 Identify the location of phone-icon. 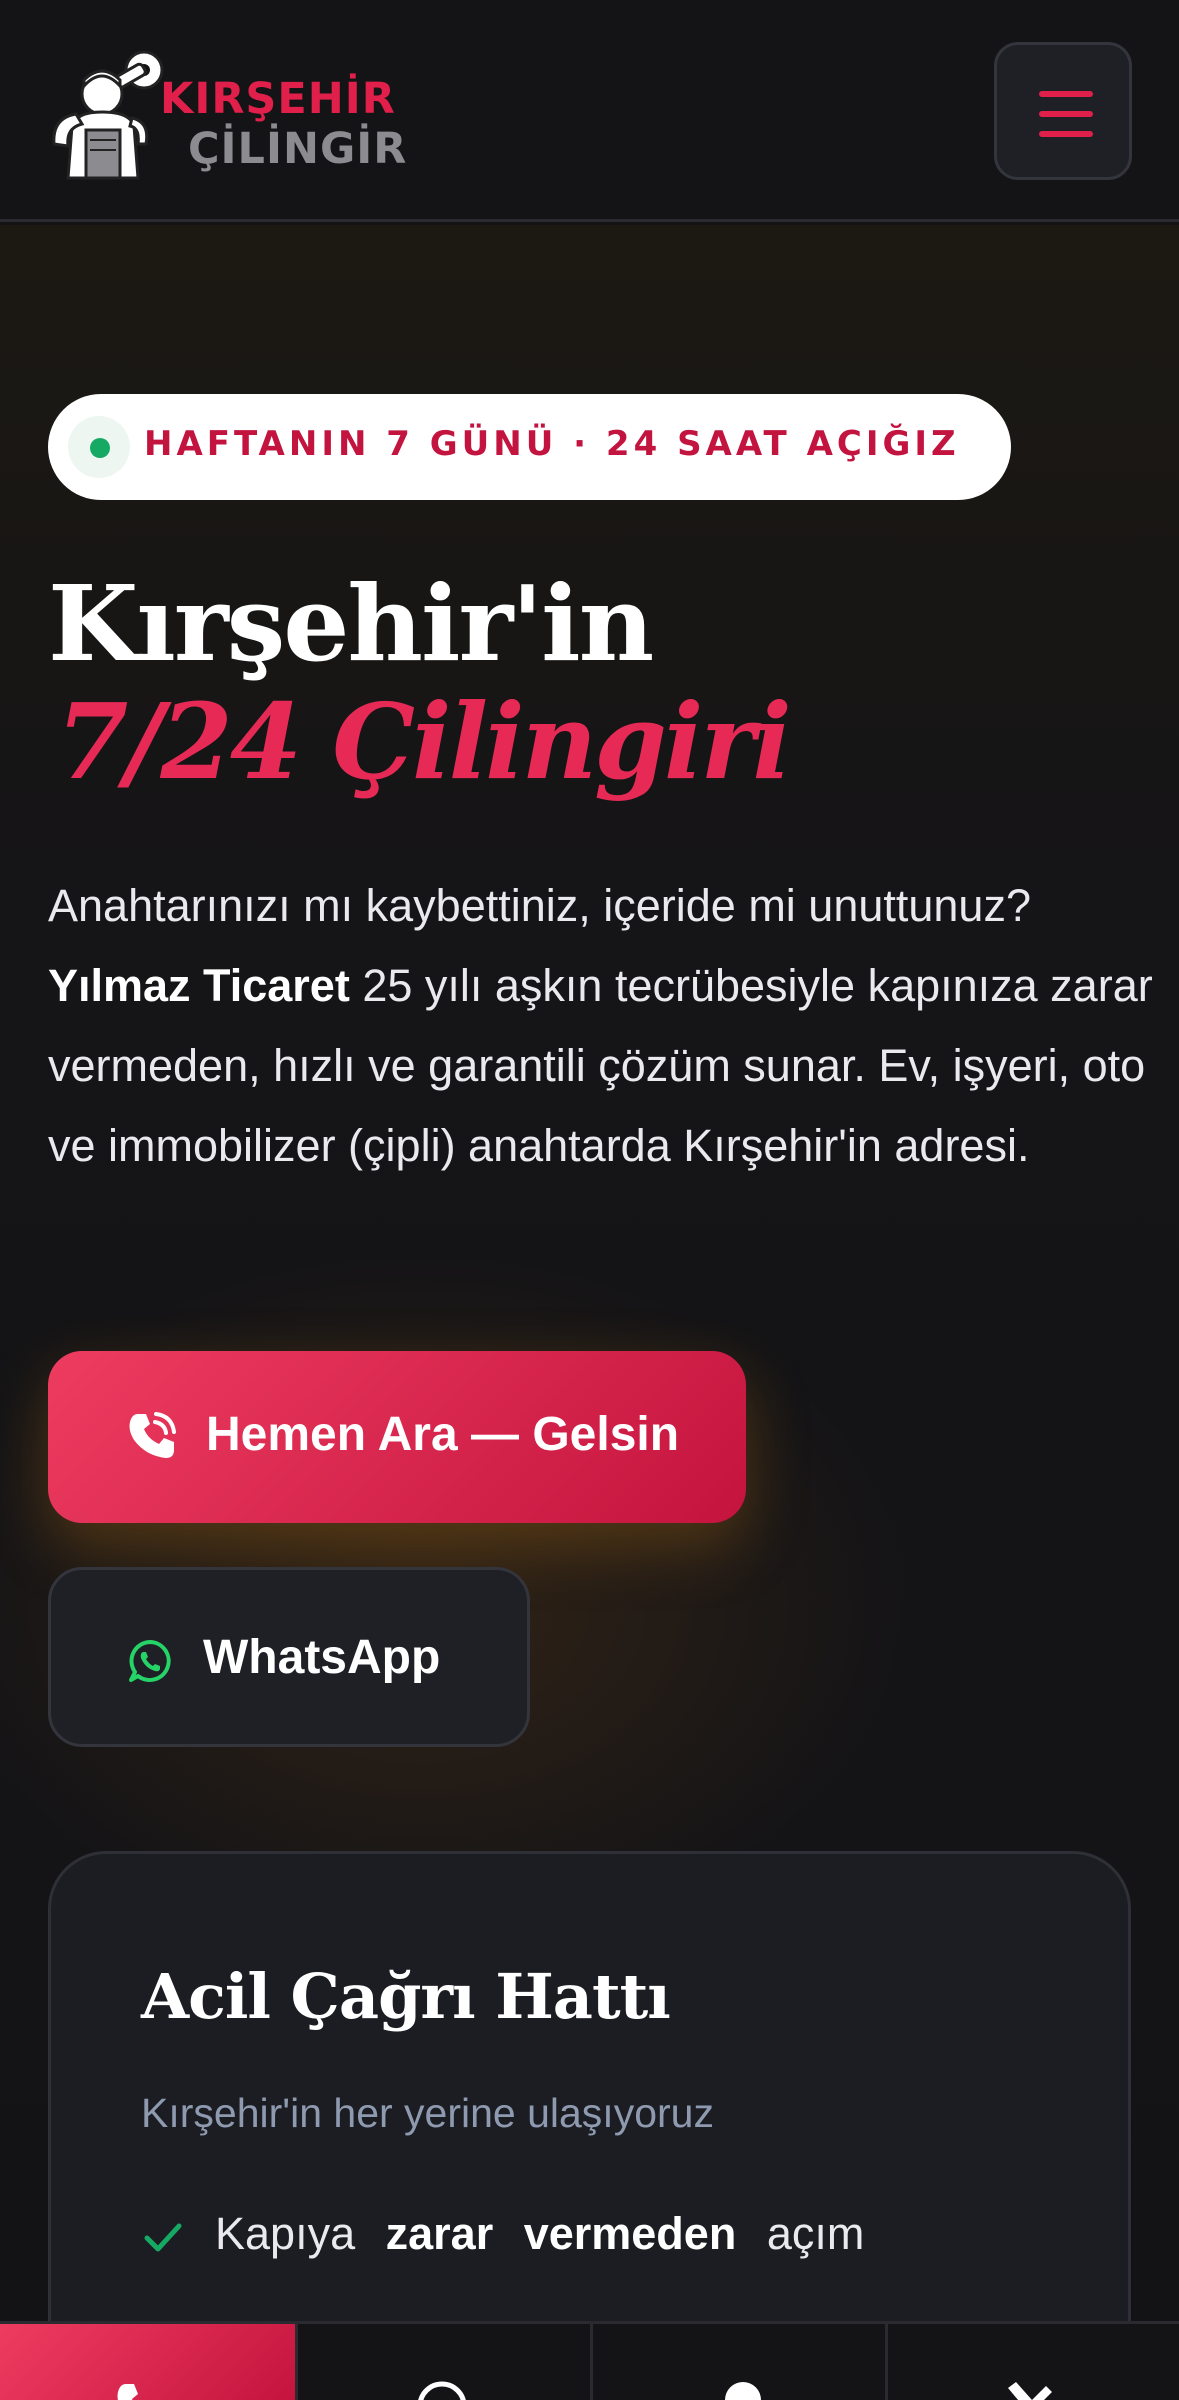
(127, 2392).